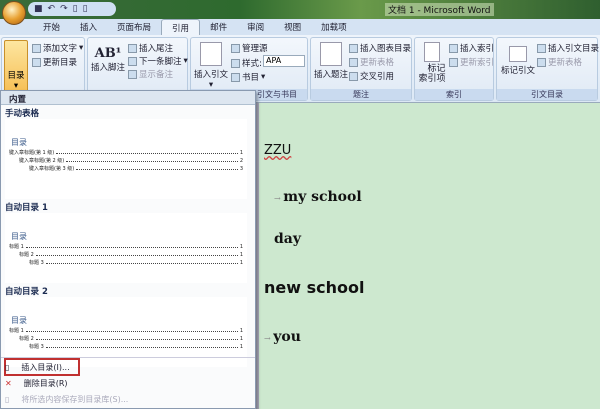  I want to click on insert-toa-icon, so click(541, 48).